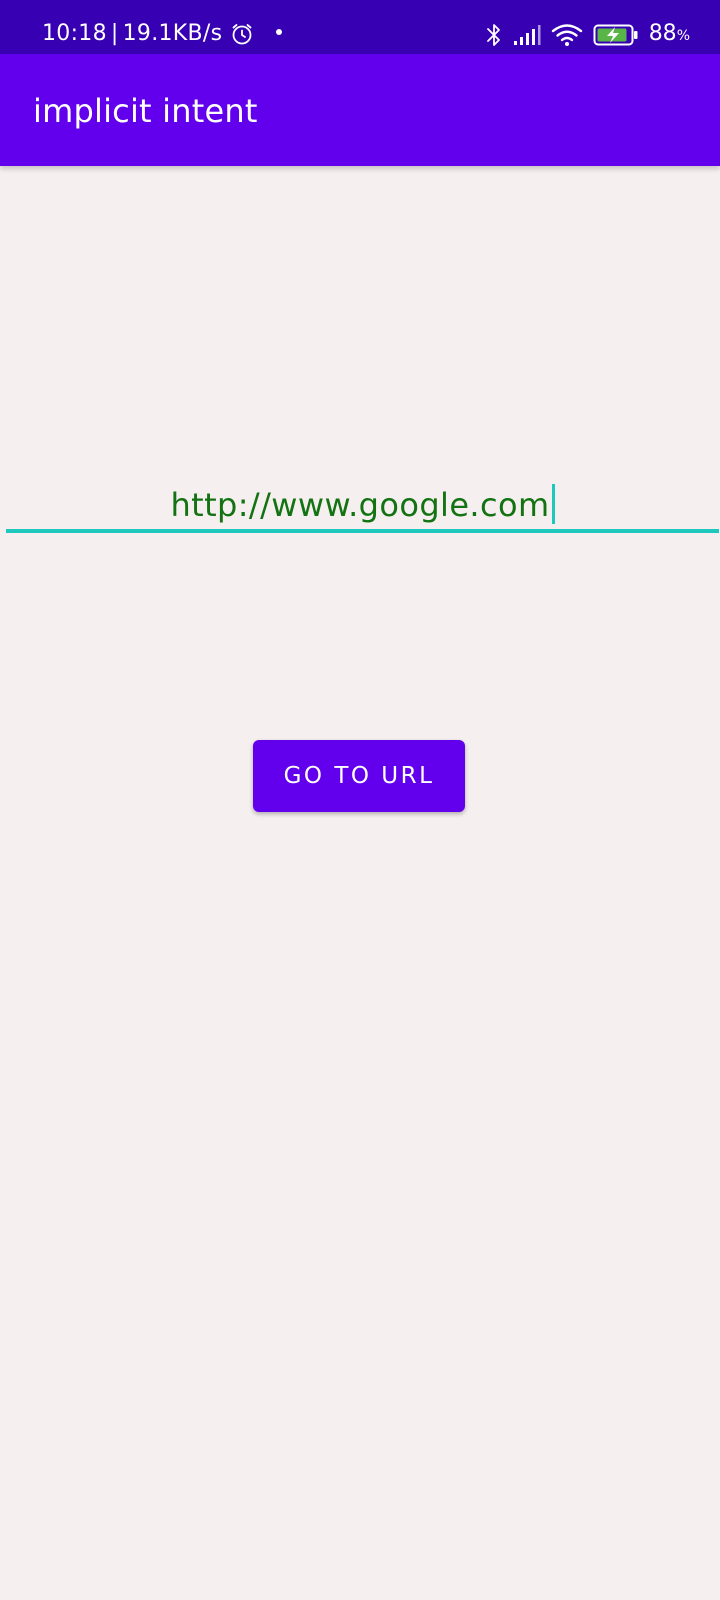 This screenshot has height=1600, width=720. What do you see at coordinates (242, 34) in the screenshot?
I see `alarm-icon` at bounding box center [242, 34].